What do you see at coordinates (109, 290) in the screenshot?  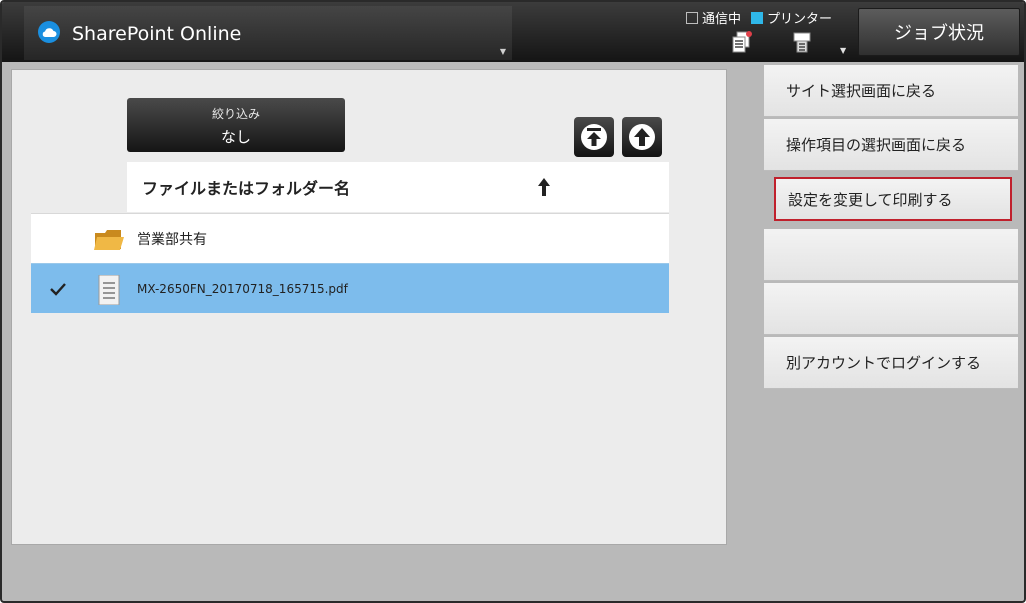 I see `document-icon` at bounding box center [109, 290].